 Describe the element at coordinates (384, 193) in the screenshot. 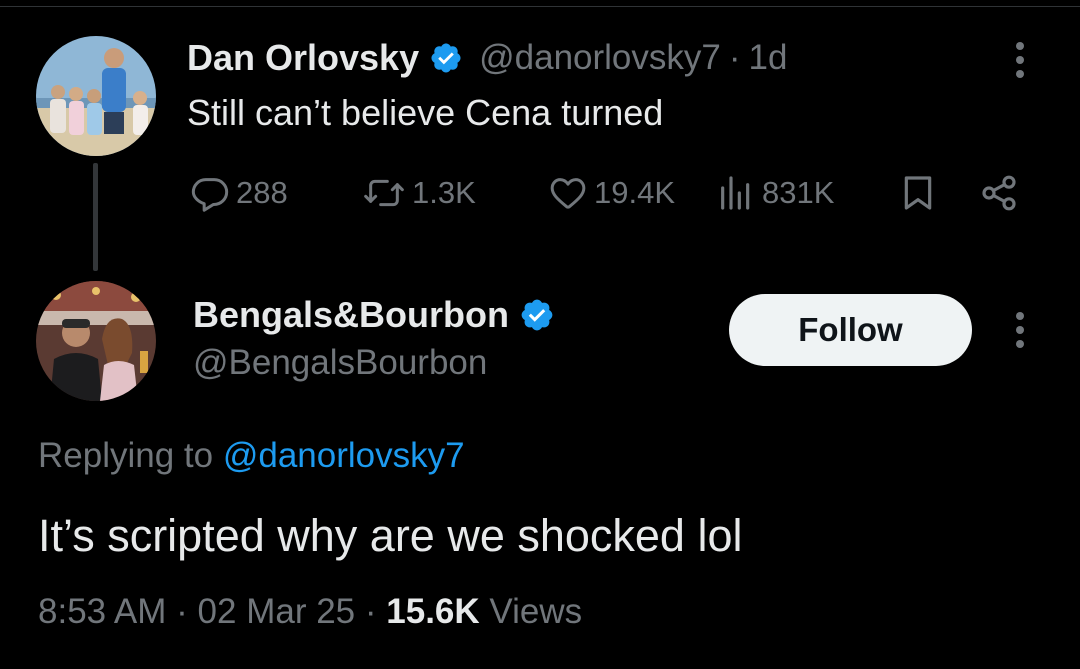

I see `retweet-icon` at that location.